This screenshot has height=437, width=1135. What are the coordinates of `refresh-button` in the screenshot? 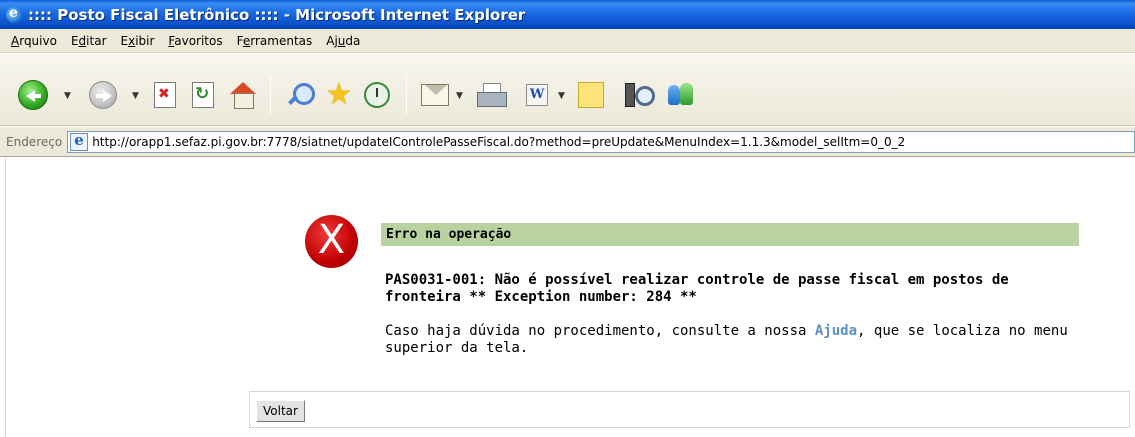 It's located at (203, 95).